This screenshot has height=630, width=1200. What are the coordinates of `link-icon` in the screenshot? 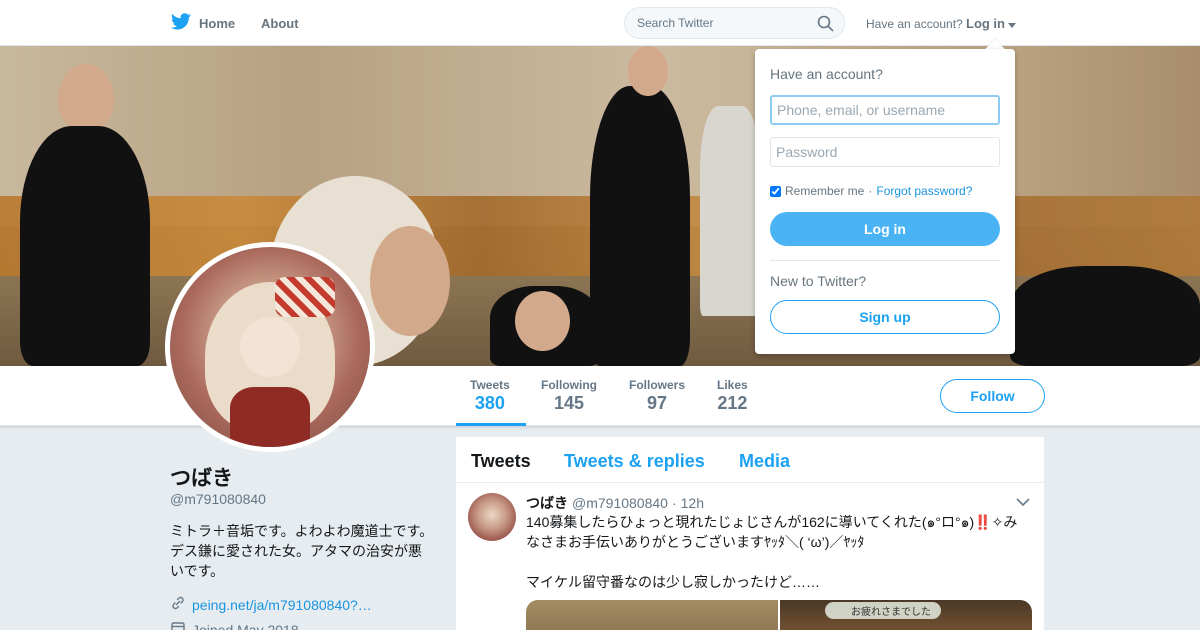 It's located at (178, 604).